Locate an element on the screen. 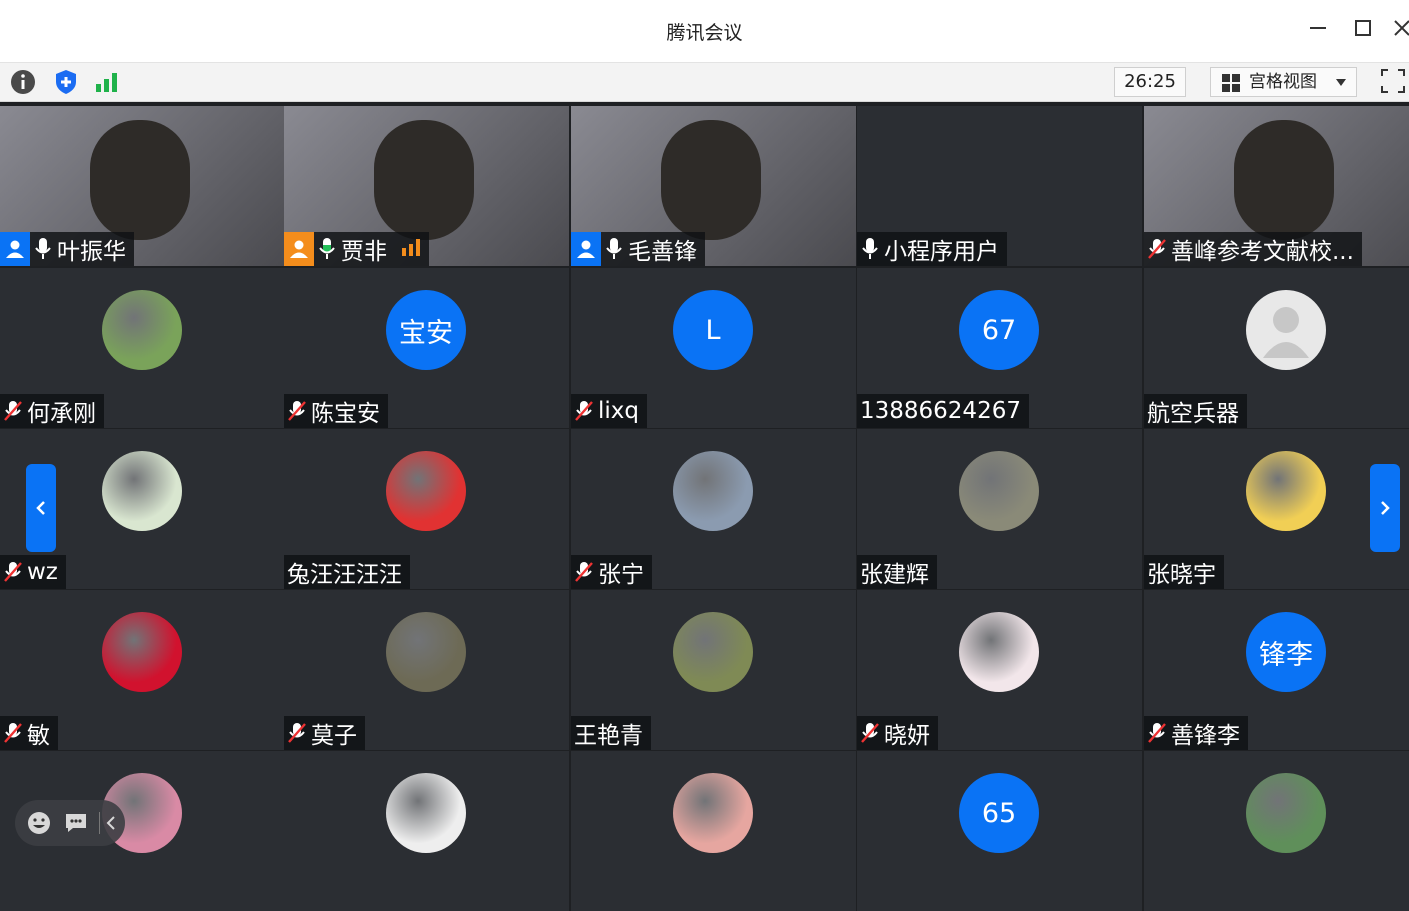 This screenshot has width=1409, height=911. participant-tile: 莫子 is located at coordinates (426, 670).